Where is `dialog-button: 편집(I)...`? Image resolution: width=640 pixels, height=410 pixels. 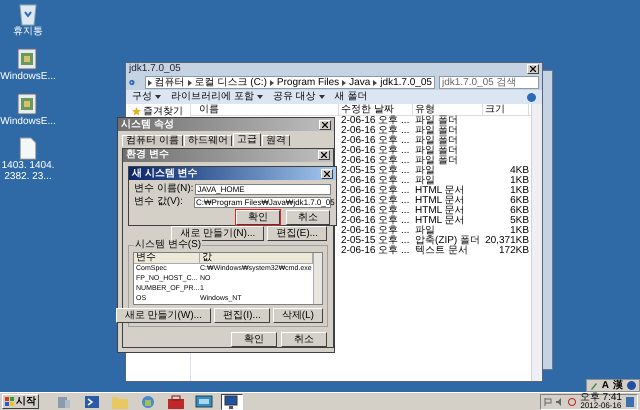
dialog-button: 편집(I)... is located at coordinates (242, 315).